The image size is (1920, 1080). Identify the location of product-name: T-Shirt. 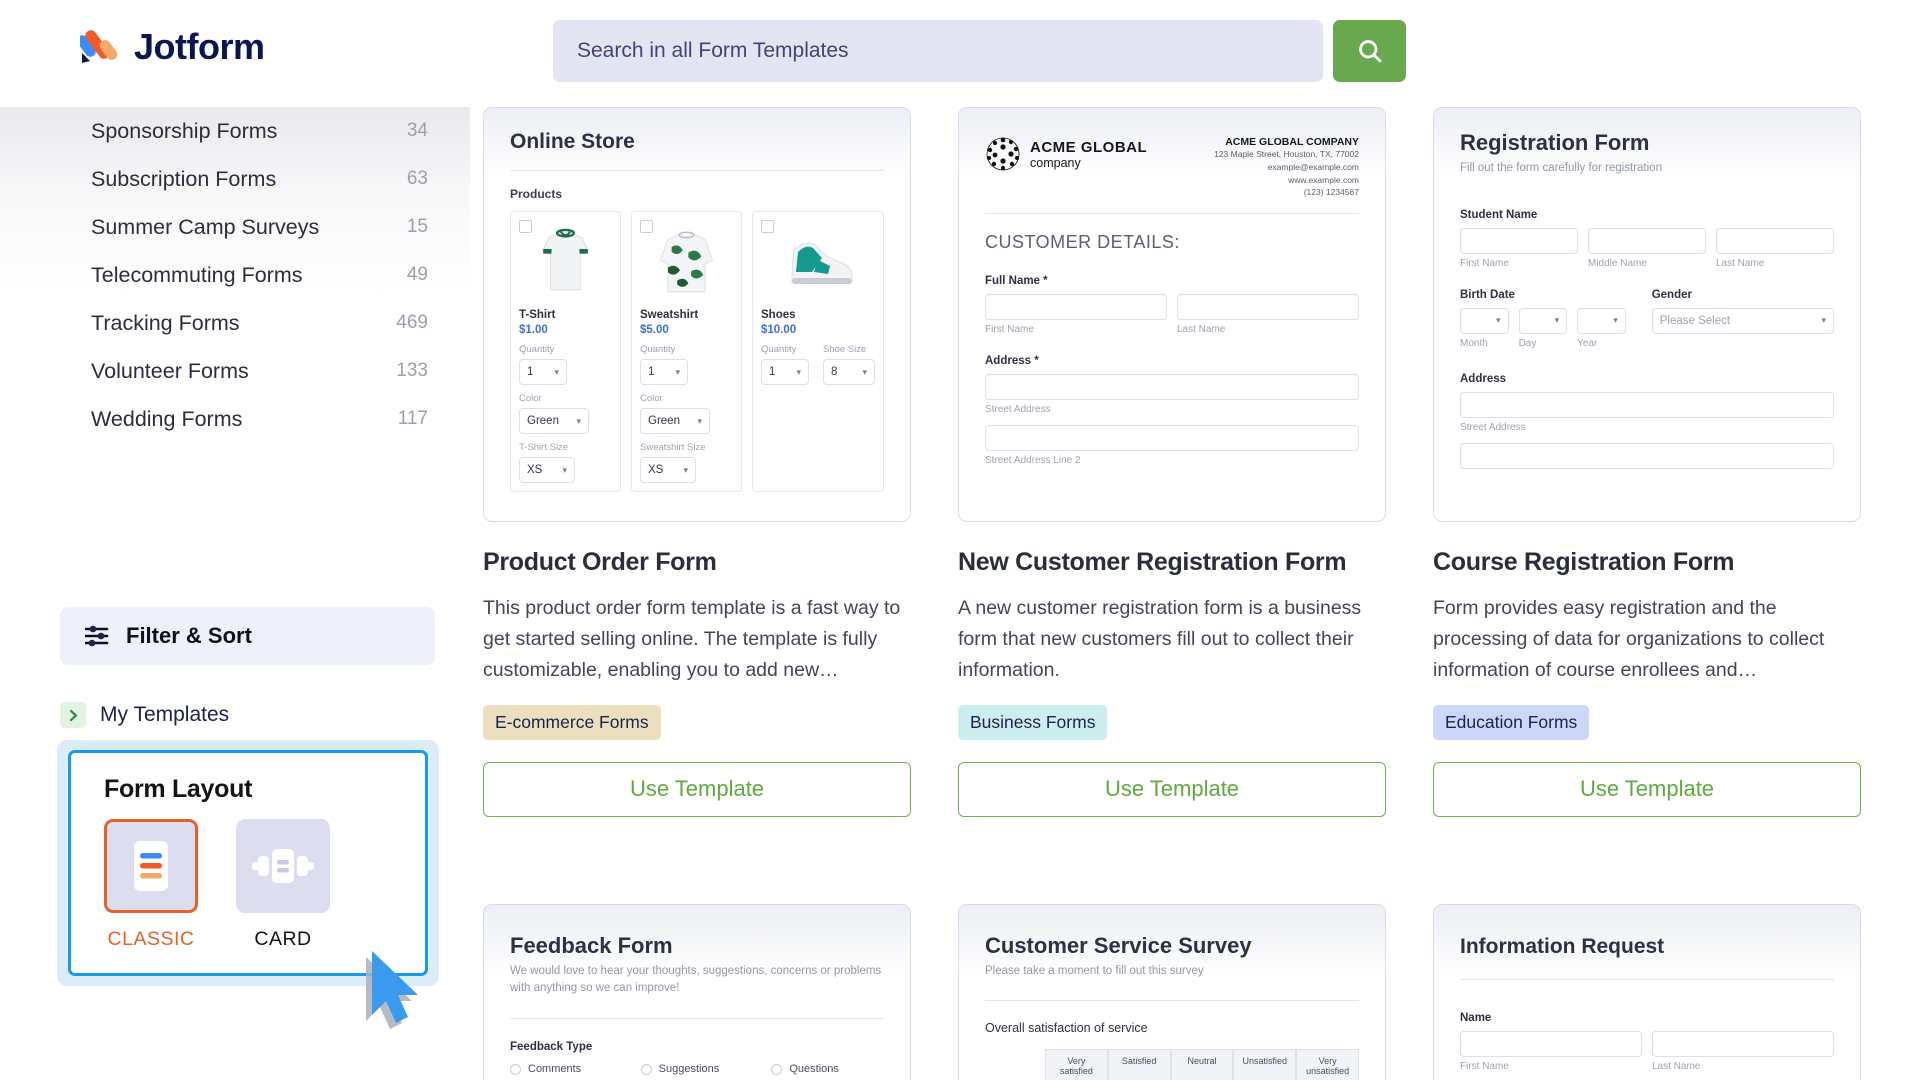
(537, 315).